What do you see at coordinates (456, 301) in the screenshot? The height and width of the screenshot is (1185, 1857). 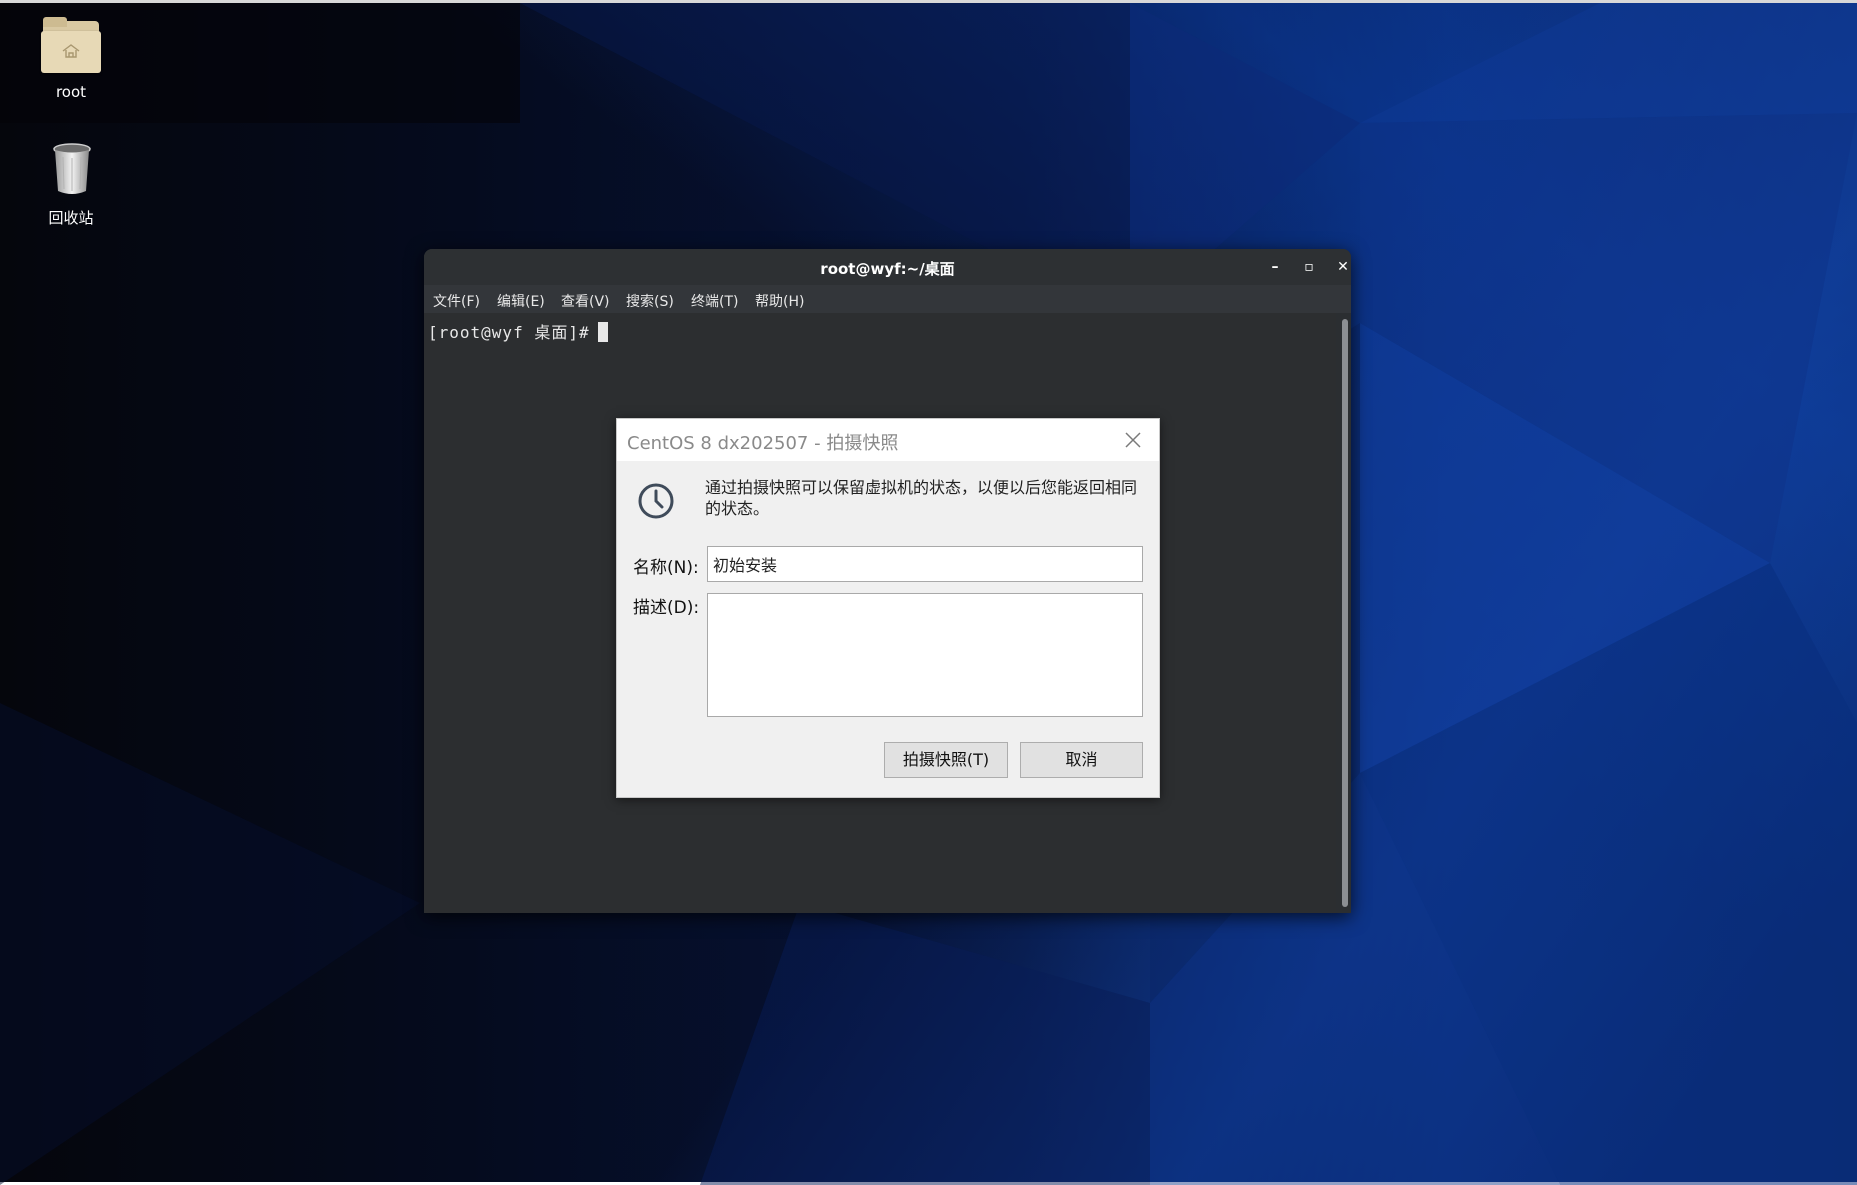 I see `menu-file: 文件(F)` at bounding box center [456, 301].